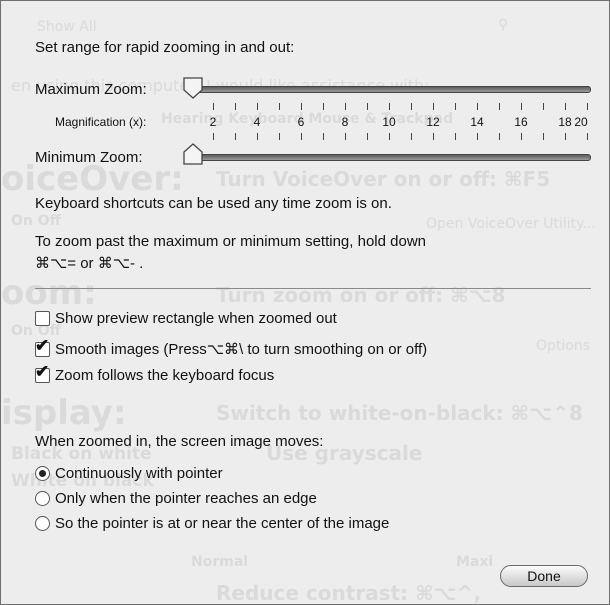  I want to click on separator, so click(313, 288).